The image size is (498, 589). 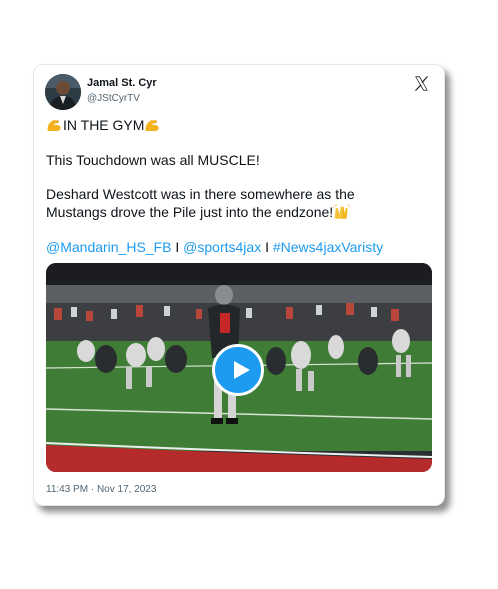 What do you see at coordinates (328, 247) in the screenshot?
I see `hashtag-link-news4jax: #News4jaxVaristy` at bounding box center [328, 247].